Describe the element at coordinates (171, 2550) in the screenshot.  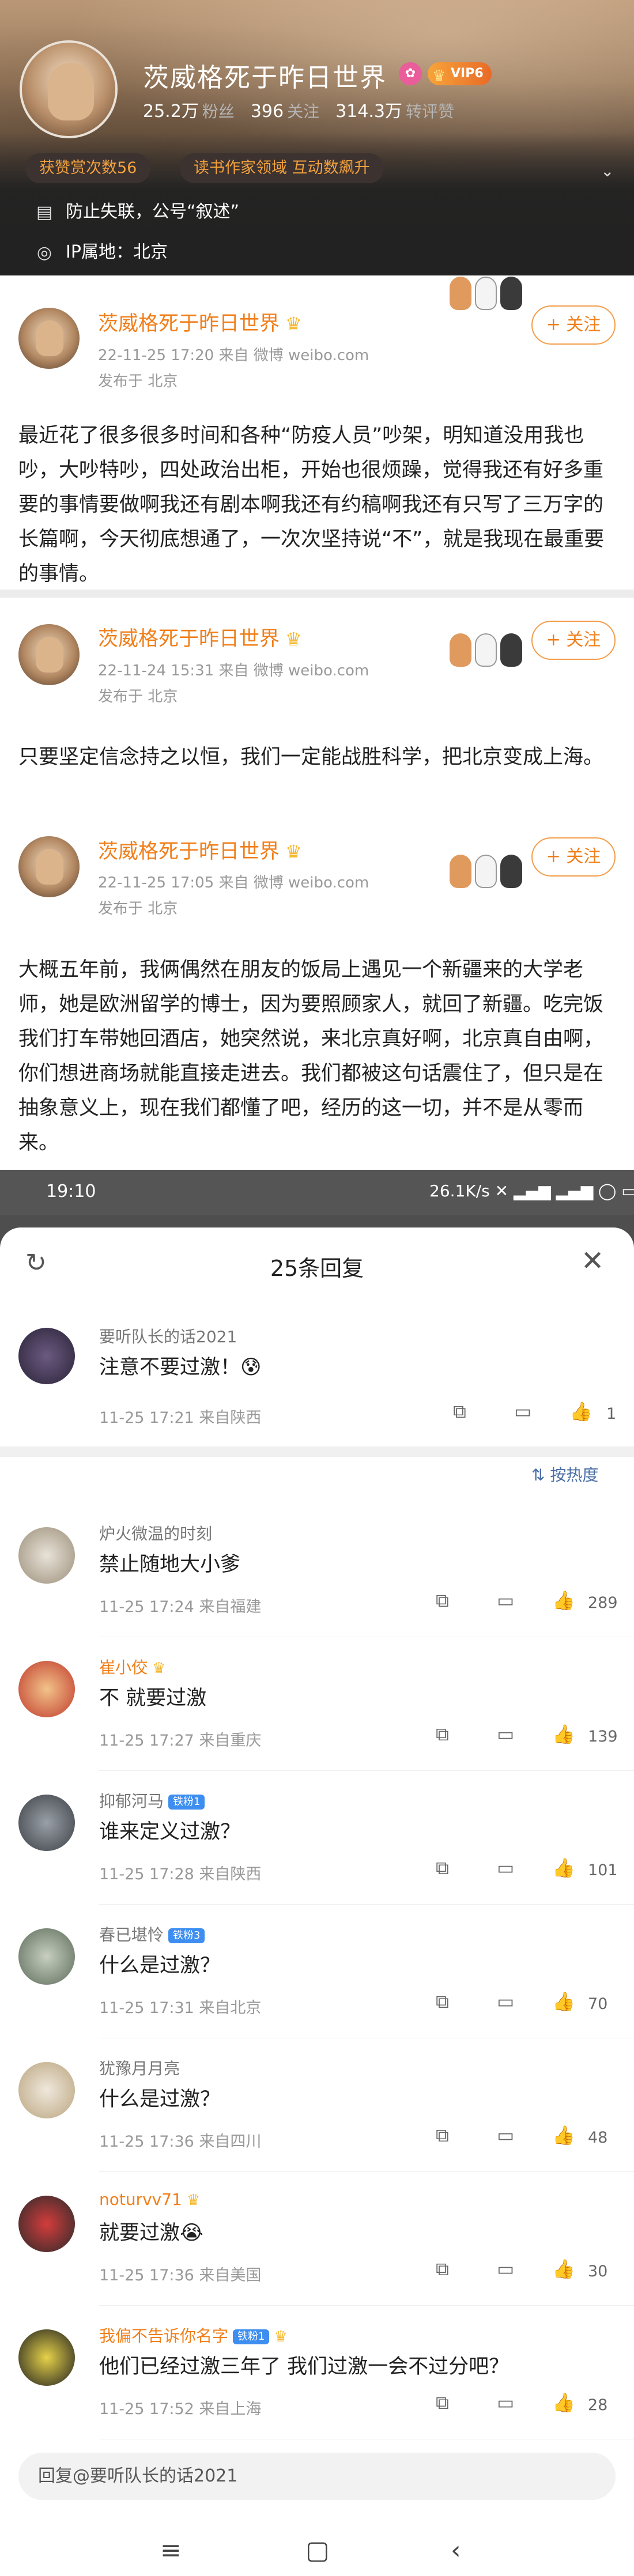
I see `menu-icon: ≡` at that location.